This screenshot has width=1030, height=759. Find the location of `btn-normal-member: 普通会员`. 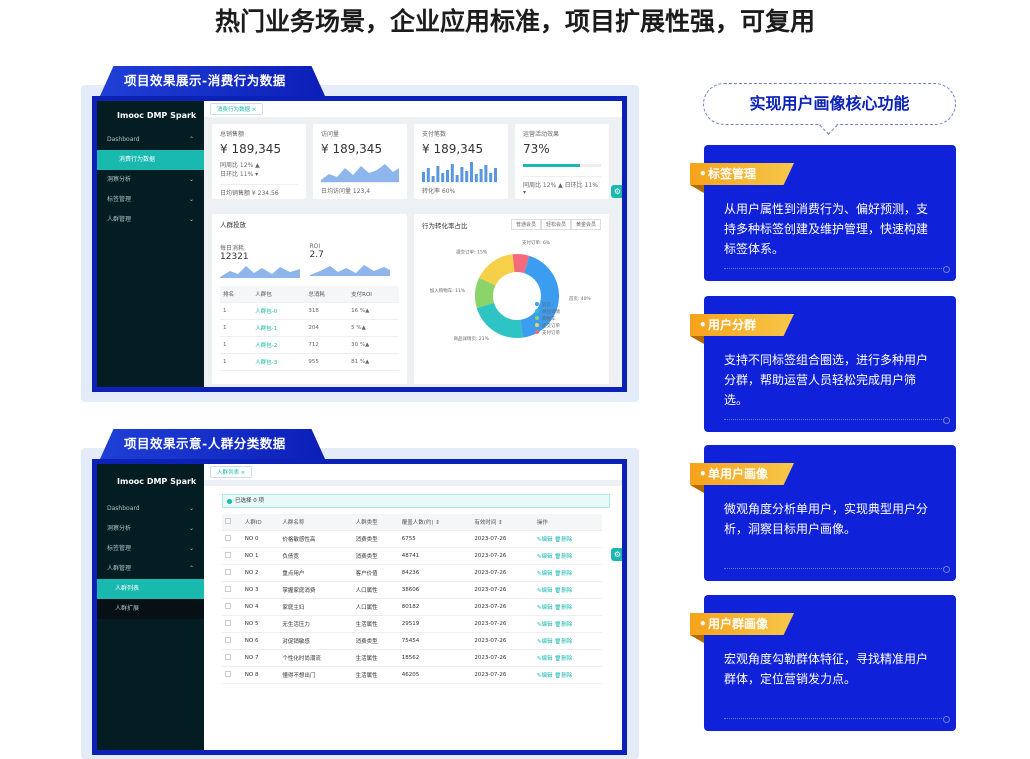

btn-normal-member: 普通会员 is located at coordinates (525, 224).